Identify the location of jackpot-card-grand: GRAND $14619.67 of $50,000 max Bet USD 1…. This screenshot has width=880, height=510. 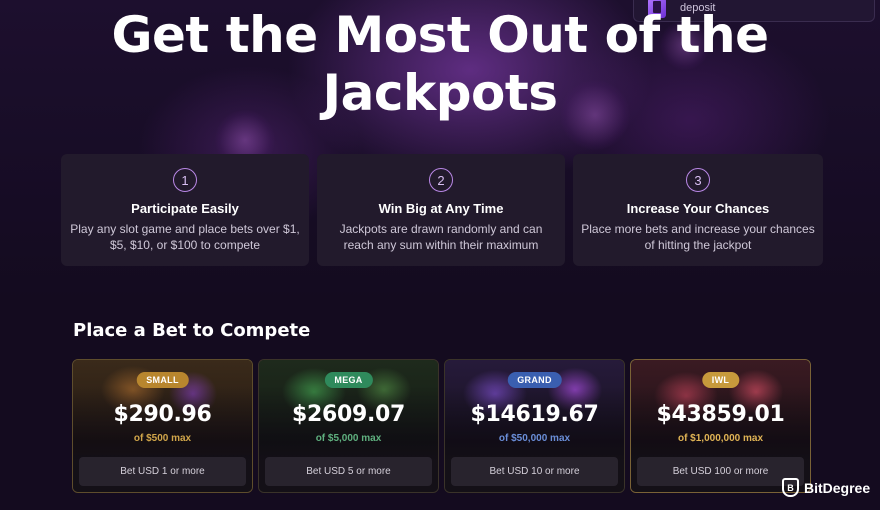
(534, 426).